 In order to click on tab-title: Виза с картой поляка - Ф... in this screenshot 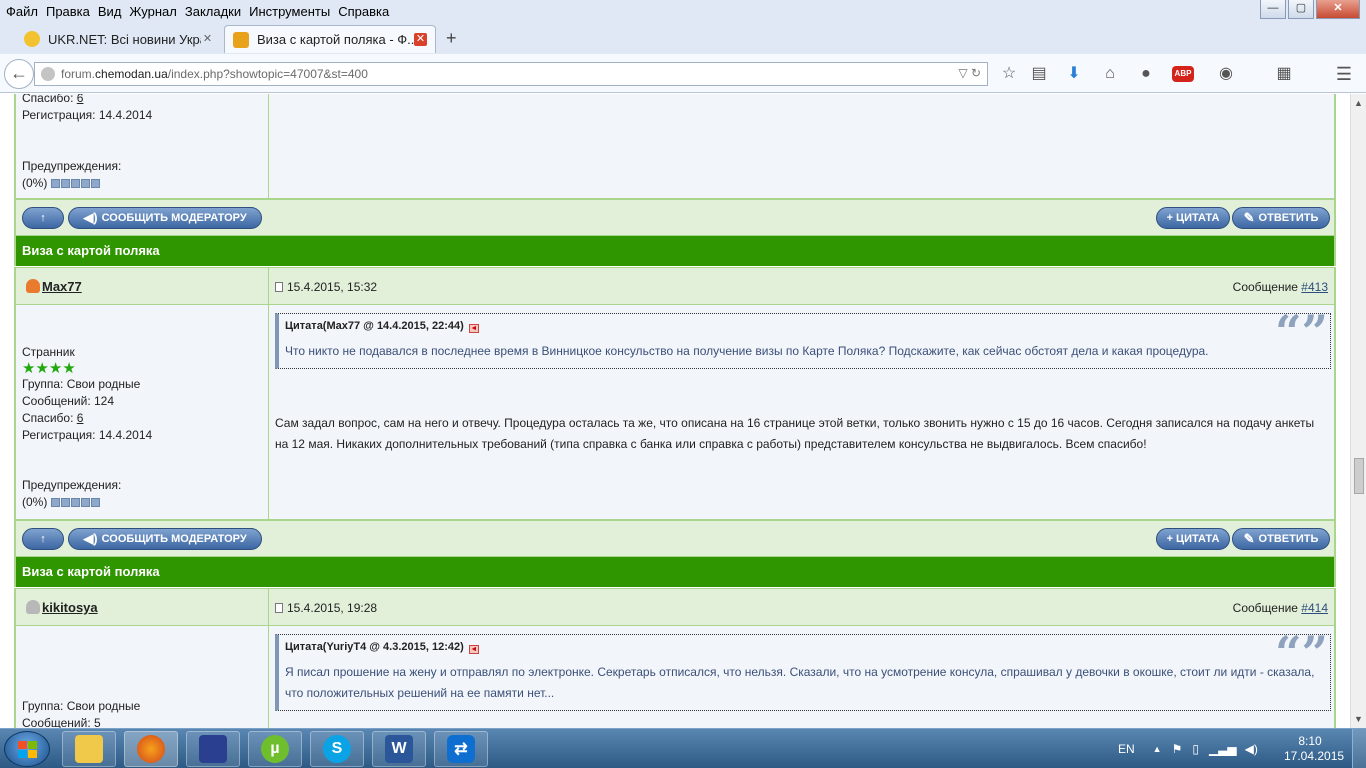, I will do `click(335, 39)`.